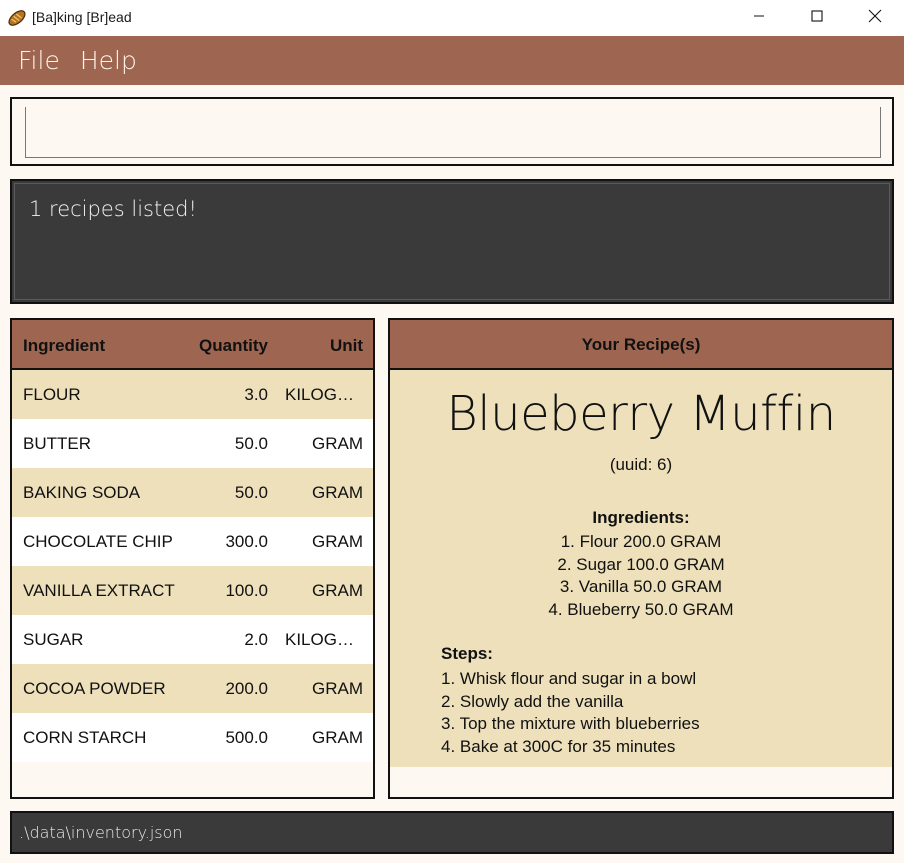 Image resolution: width=904 pixels, height=863 pixels. I want to click on recipe-uuid: (uuid: 6), so click(641, 464).